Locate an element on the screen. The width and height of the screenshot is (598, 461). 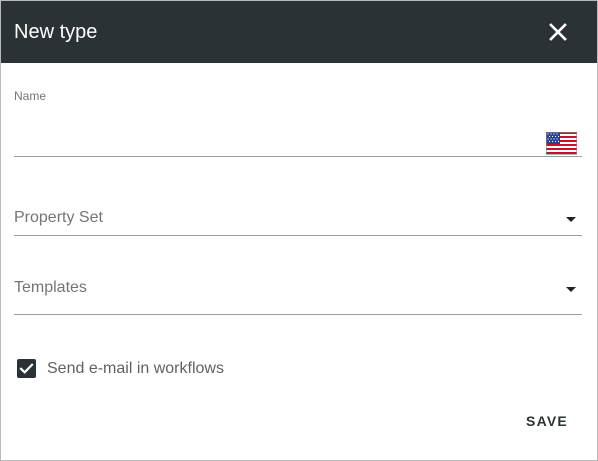
name-field-label: Name is located at coordinates (30, 96).